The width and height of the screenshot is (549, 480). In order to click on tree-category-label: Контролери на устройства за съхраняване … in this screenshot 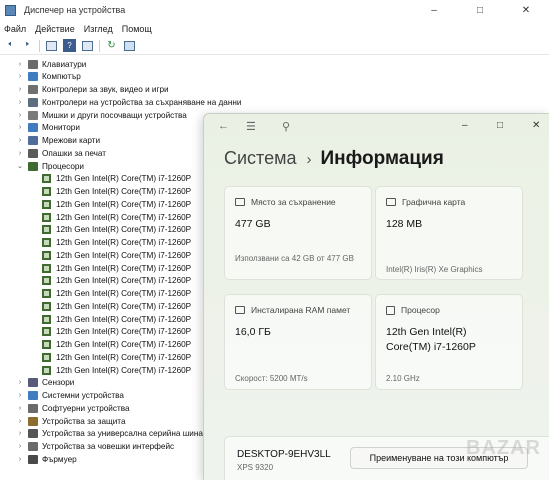, I will do `click(142, 102)`.